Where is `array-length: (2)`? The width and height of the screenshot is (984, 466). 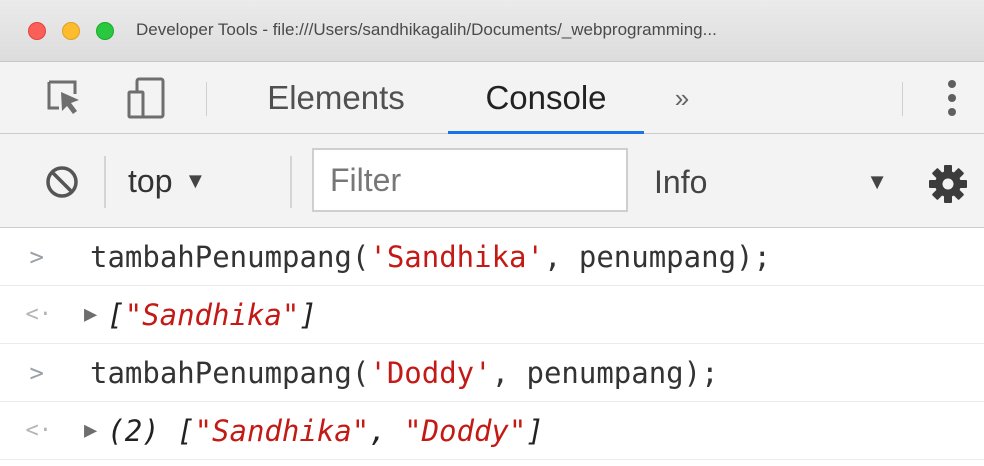
array-length: (2) is located at coordinates (133, 430).